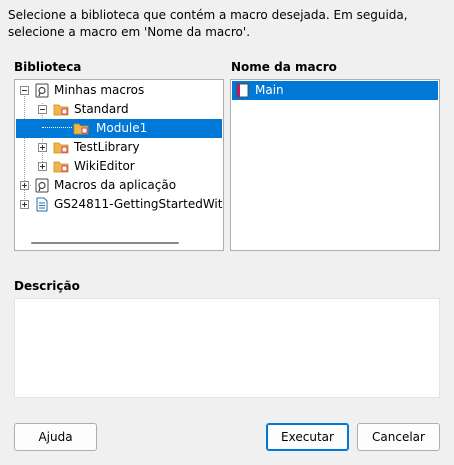 This screenshot has width=454, height=465. What do you see at coordinates (81, 129) in the screenshot?
I see `module-icon` at bounding box center [81, 129].